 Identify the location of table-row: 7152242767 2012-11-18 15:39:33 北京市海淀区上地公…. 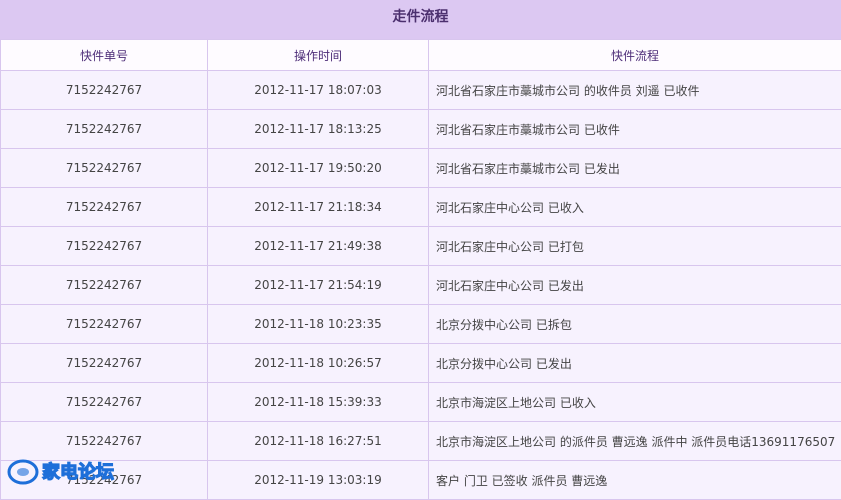
(421, 402).